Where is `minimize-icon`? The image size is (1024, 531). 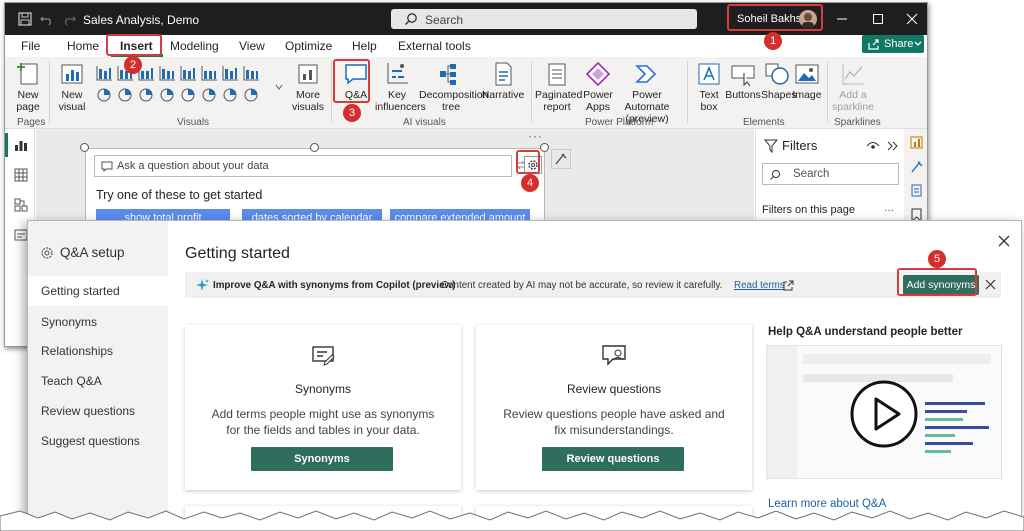
minimize-icon is located at coordinates (842, 19).